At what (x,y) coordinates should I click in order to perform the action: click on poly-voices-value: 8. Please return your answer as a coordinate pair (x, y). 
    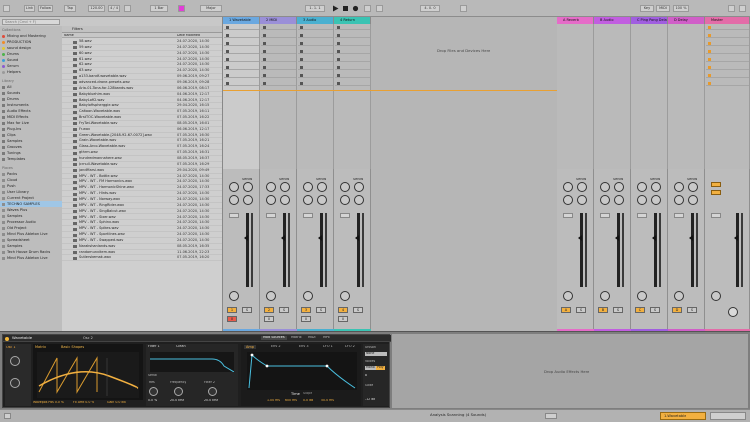
    Looking at the image, I should click on (366, 376).